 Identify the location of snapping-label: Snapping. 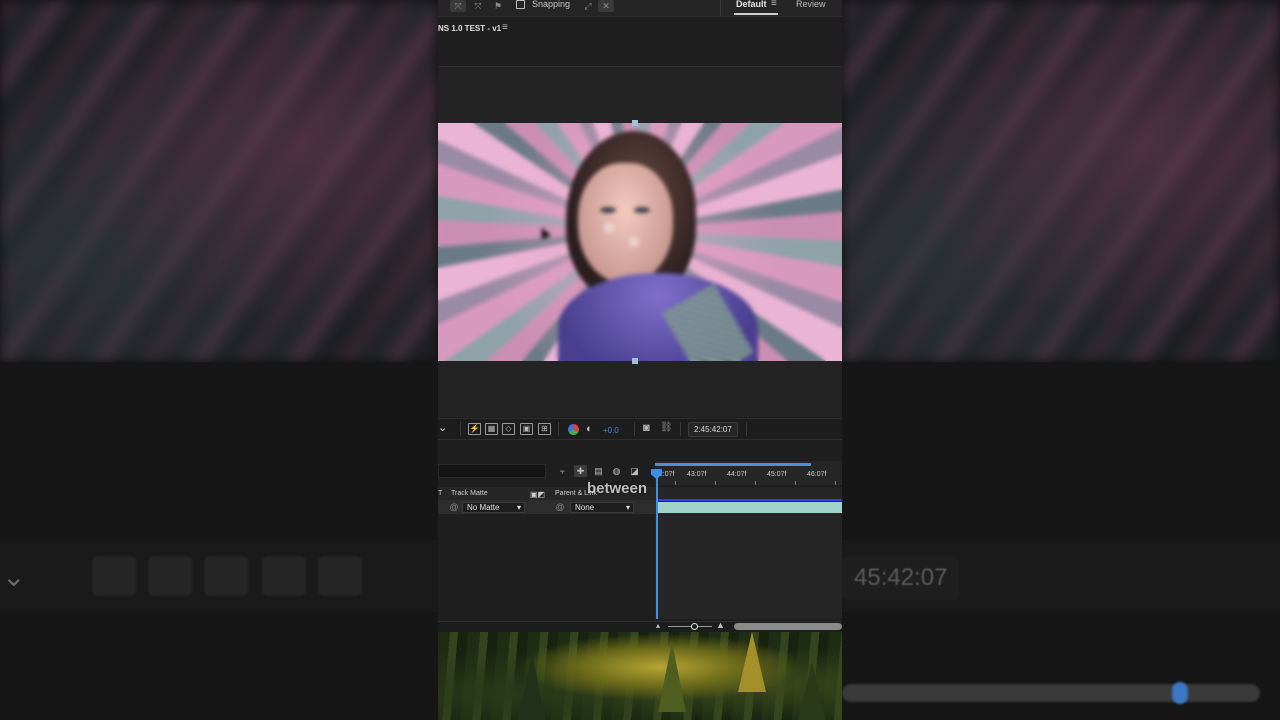
(551, 4).